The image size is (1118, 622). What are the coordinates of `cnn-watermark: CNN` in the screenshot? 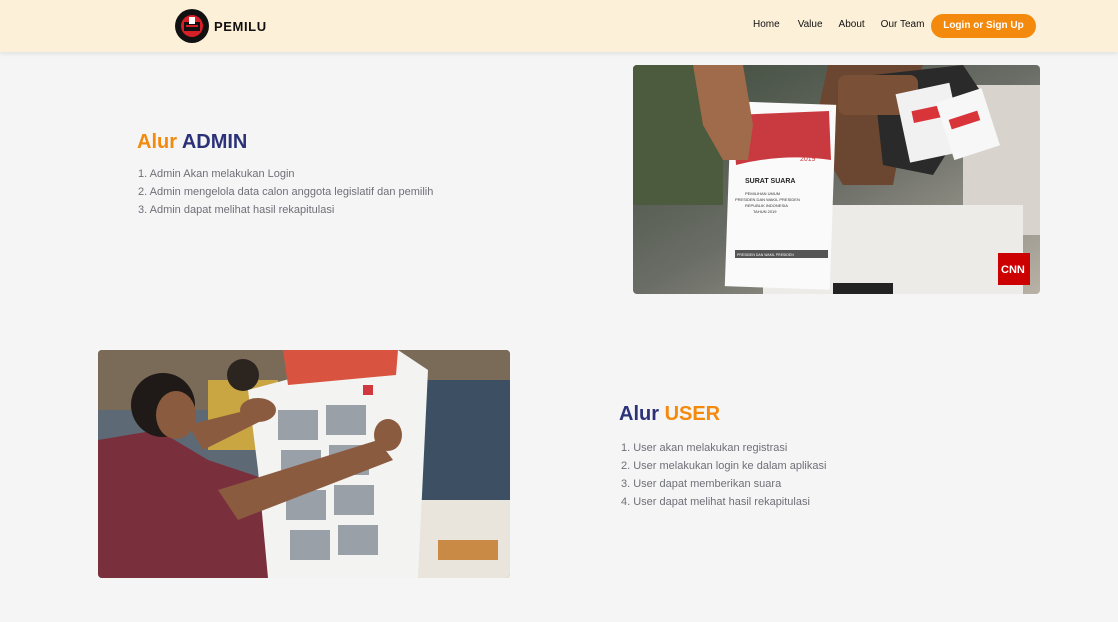 It's located at (1013, 270).